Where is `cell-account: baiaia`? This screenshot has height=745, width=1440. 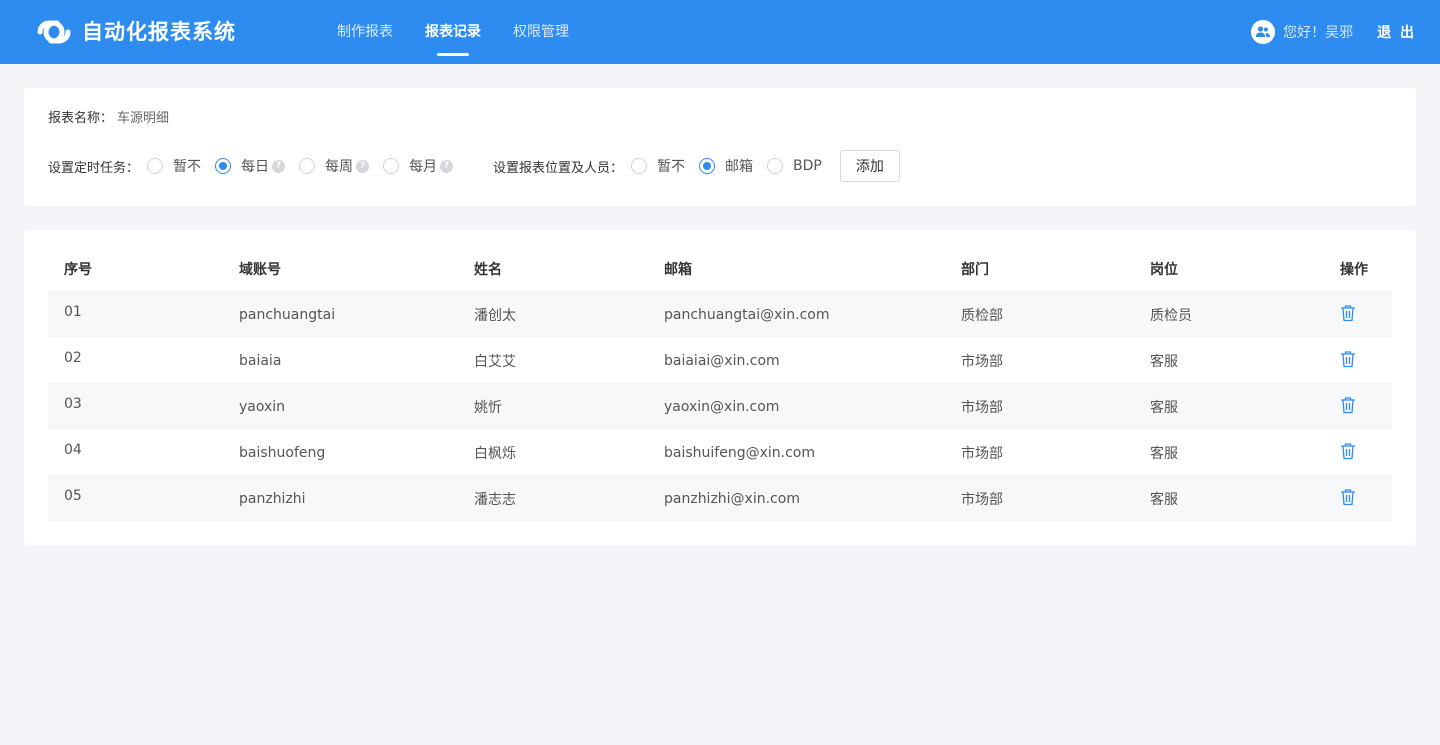 cell-account: baiaia is located at coordinates (260, 361).